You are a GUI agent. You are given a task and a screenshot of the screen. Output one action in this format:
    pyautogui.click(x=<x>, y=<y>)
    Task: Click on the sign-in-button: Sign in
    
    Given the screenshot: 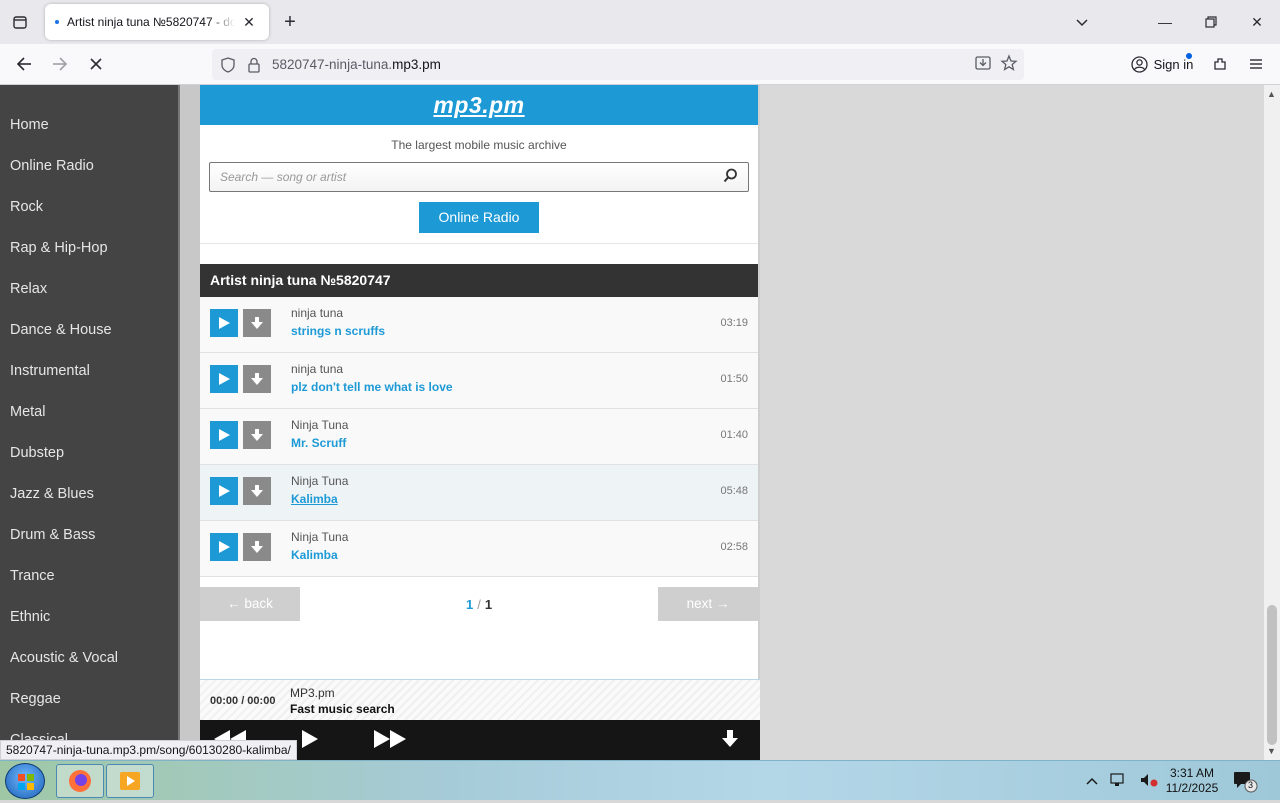 What is the action you would take?
    pyautogui.click(x=1162, y=64)
    